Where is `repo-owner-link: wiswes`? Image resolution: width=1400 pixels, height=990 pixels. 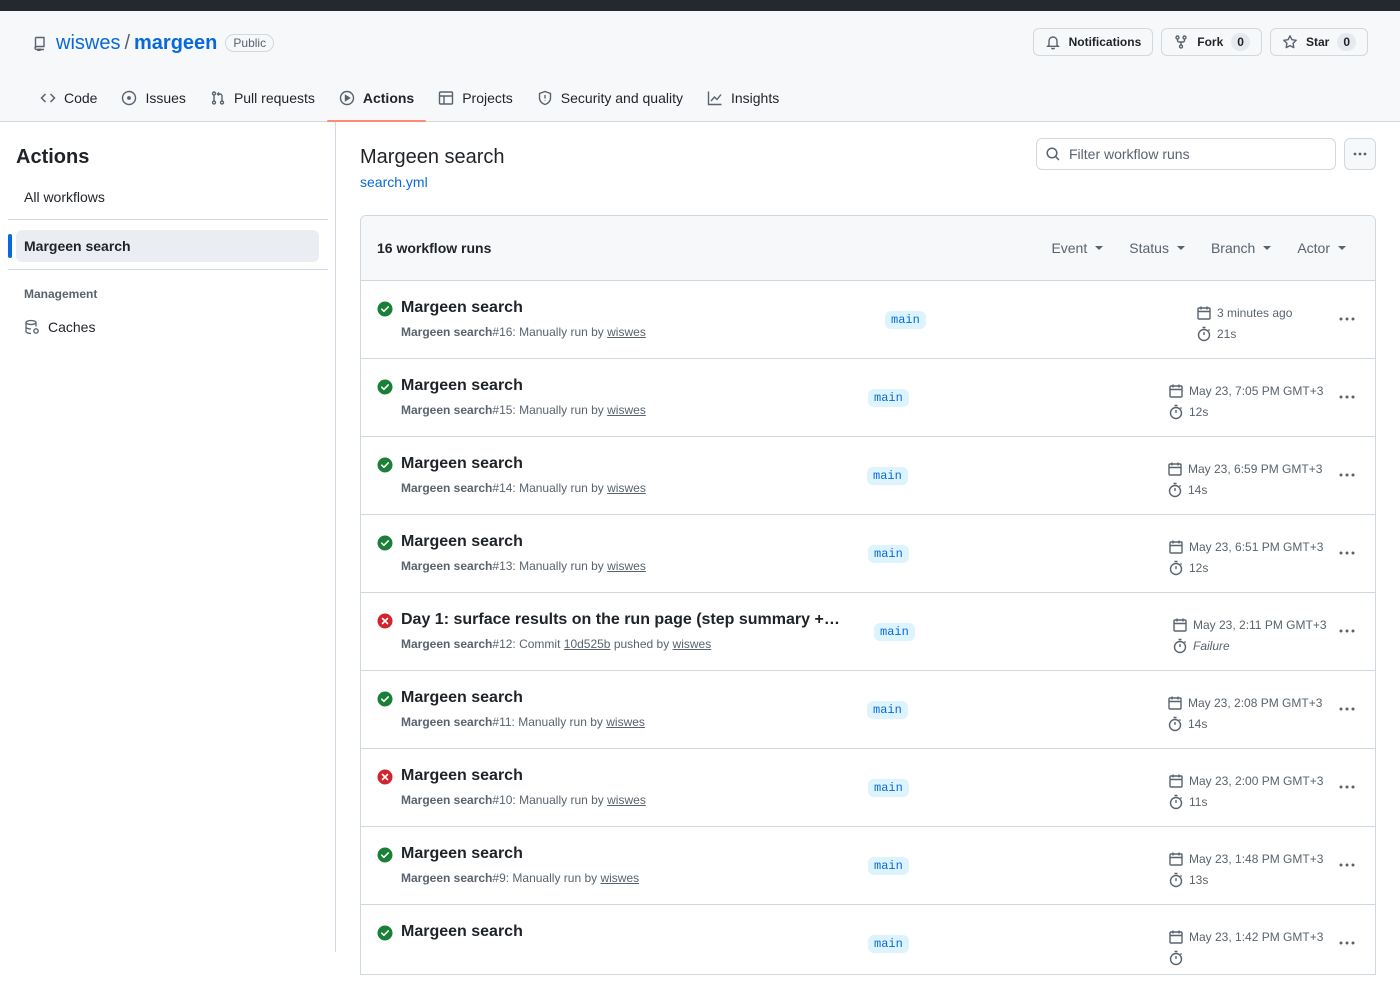 repo-owner-link: wiswes is located at coordinates (88, 43).